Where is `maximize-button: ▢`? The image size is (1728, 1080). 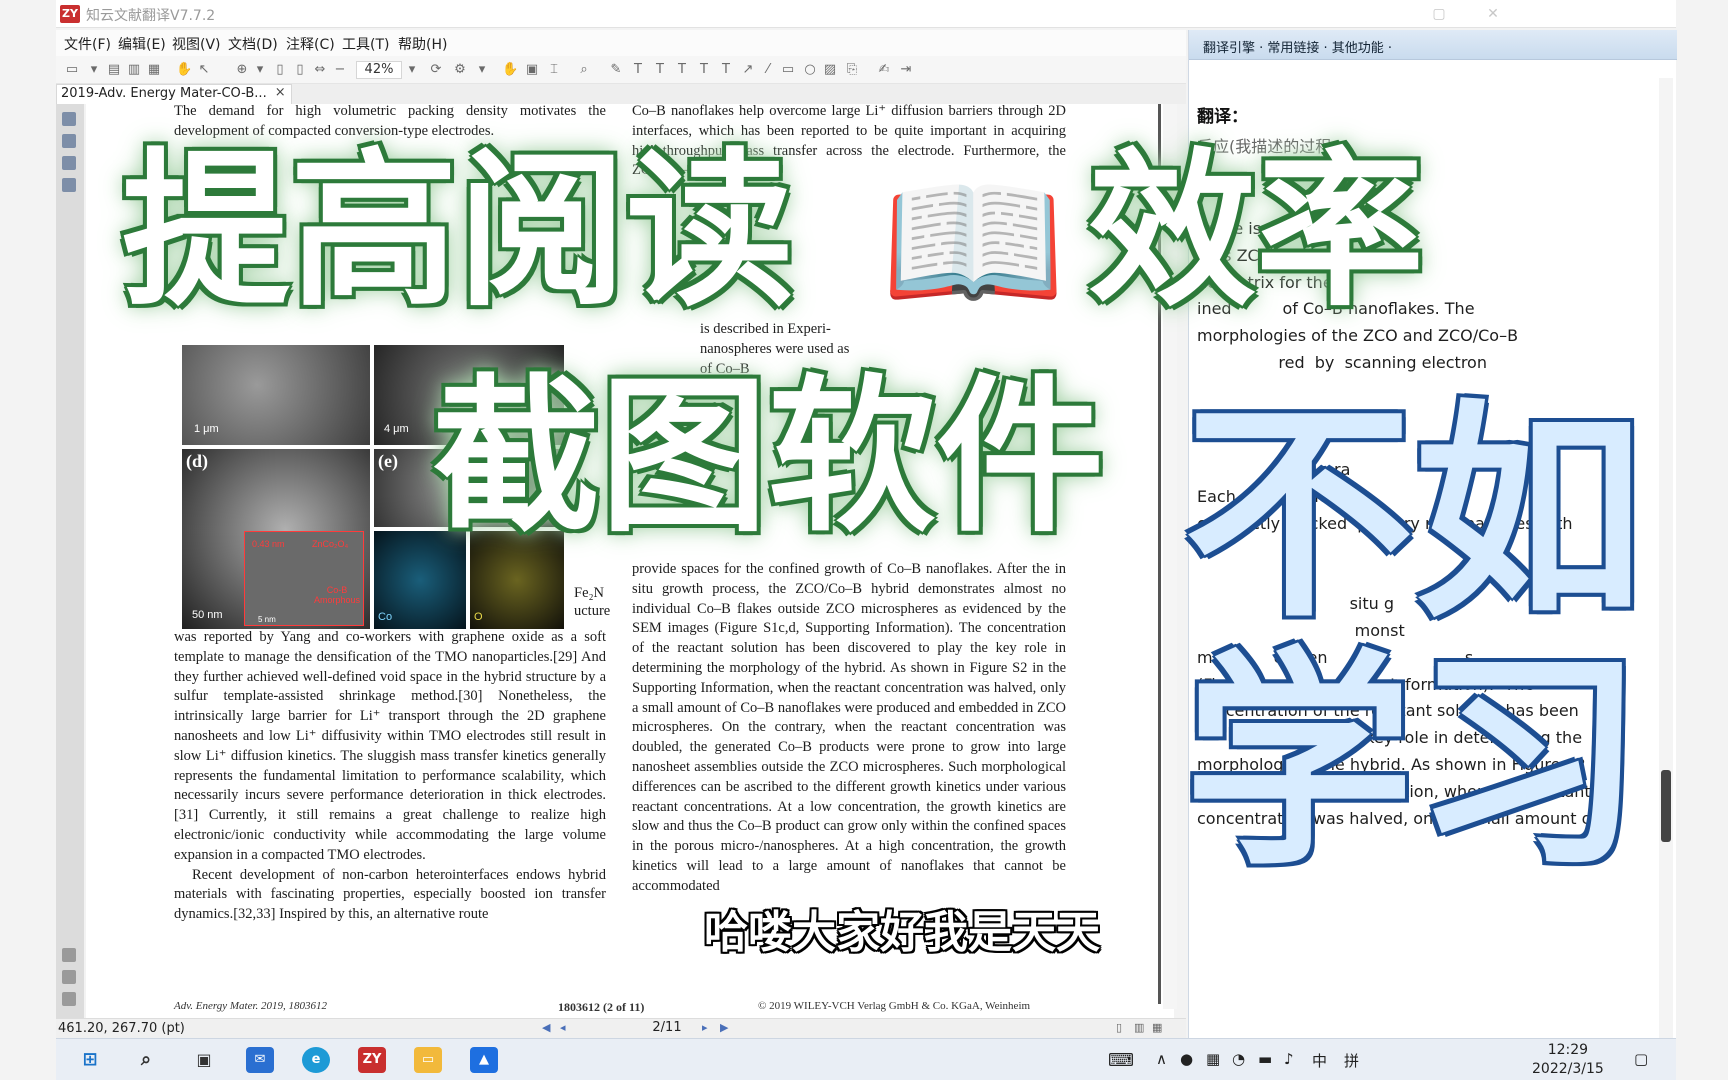
maximize-button: ▢ is located at coordinates (1439, 14).